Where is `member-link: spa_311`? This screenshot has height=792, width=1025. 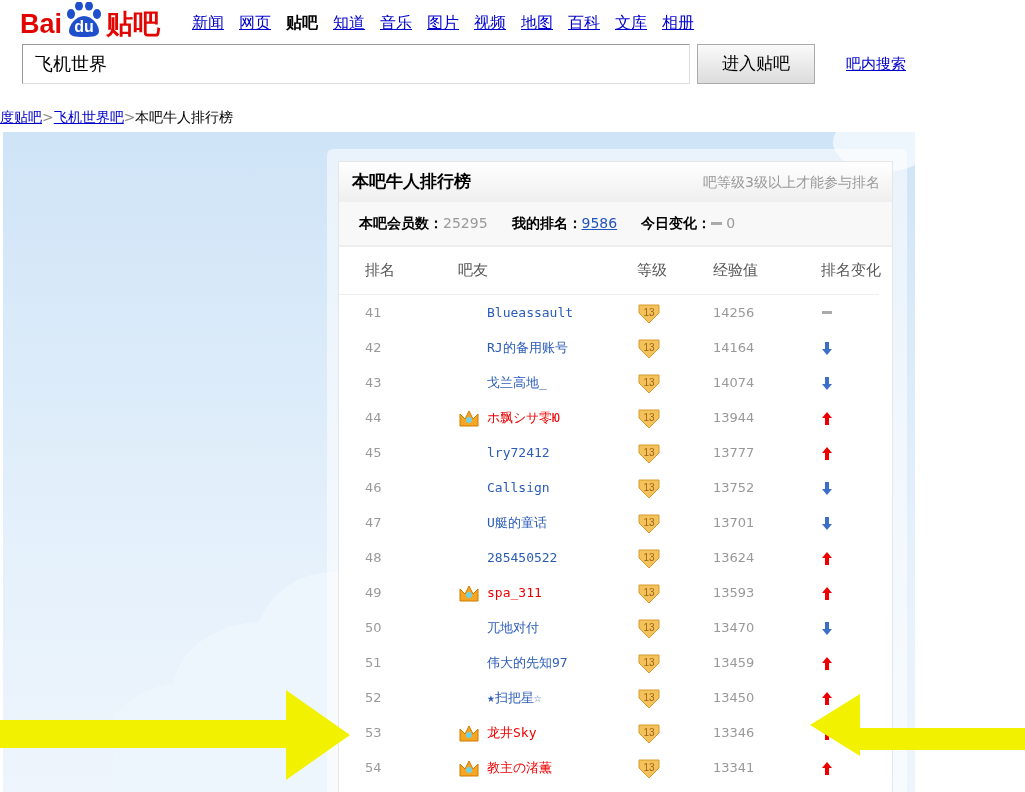
member-link: spa_311 is located at coordinates (562, 592).